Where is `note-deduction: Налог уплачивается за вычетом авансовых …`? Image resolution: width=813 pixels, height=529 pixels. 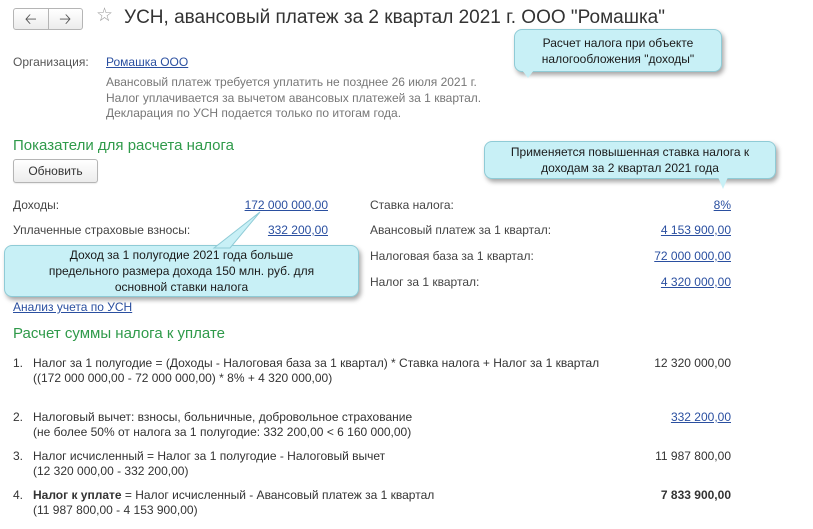
note-deduction: Налог уплачивается за вычетом авансовых … is located at coordinates (294, 98).